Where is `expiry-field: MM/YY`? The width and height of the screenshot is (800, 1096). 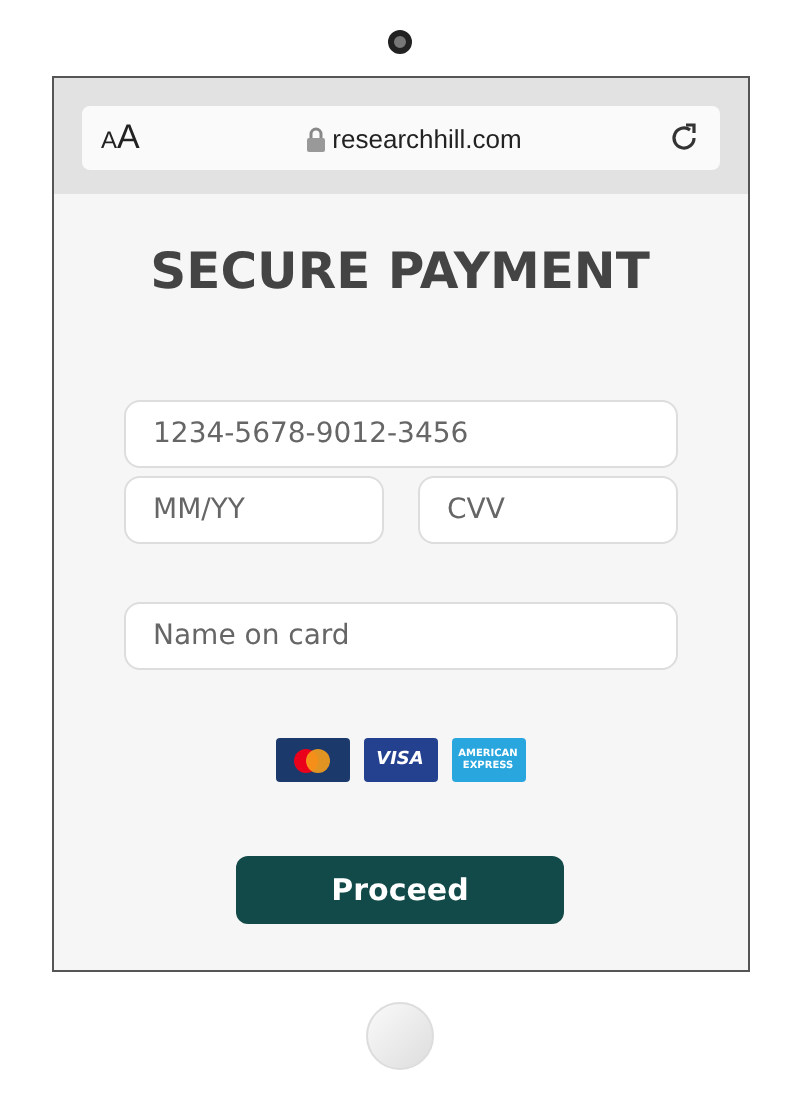 expiry-field: MM/YY is located at coordinates (253, 510).